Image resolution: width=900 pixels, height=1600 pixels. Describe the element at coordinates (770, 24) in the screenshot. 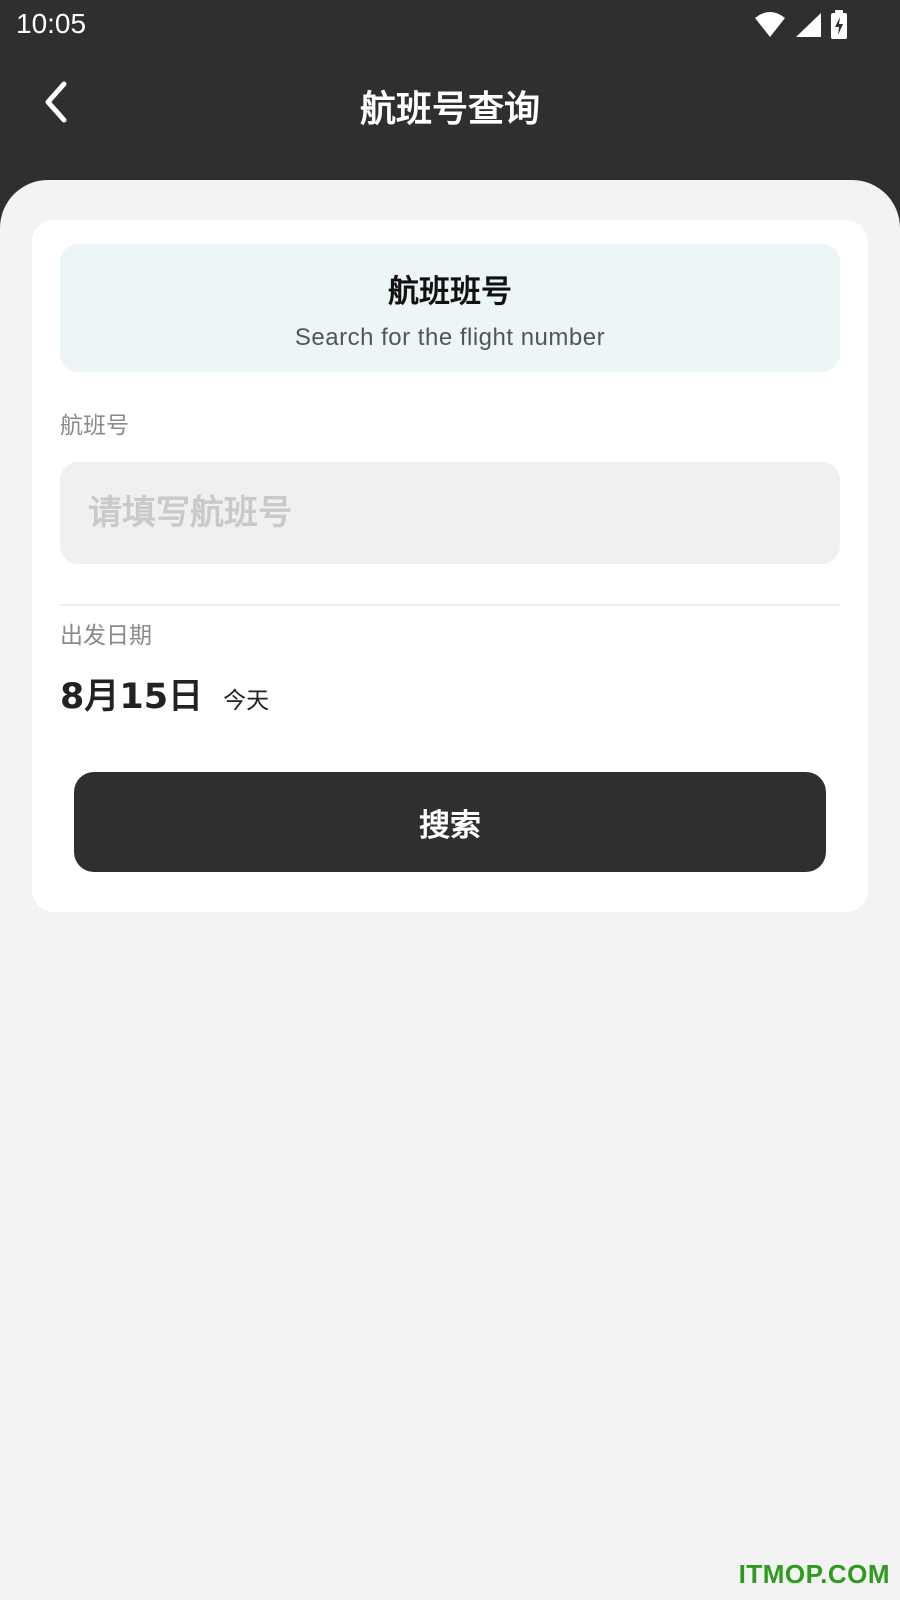

I see `wifi-icon` at that location.